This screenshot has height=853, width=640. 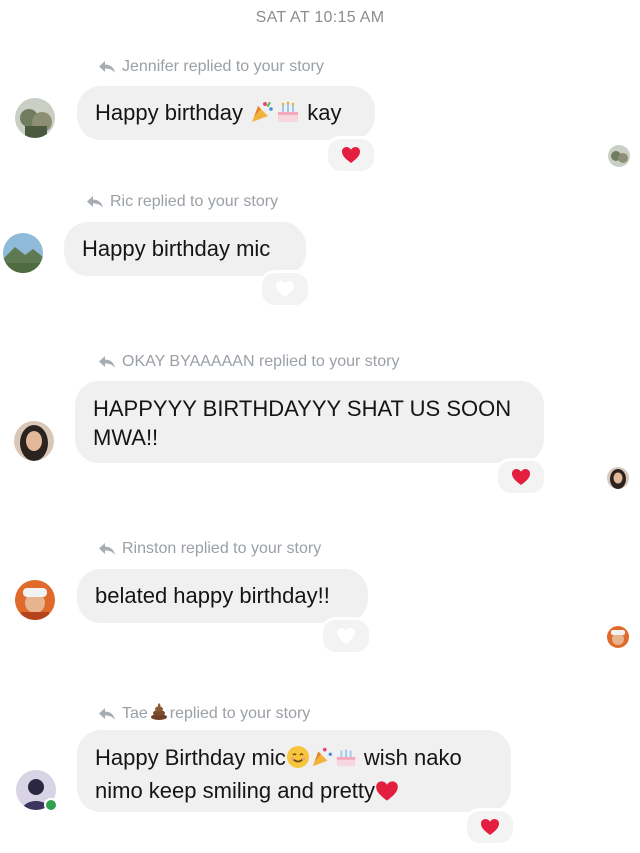 What do you see at coordinates (211, 67) in the screenshot?
I see `story-reply-label: Jennifer replied to your story` at bounding box center [211, 67].